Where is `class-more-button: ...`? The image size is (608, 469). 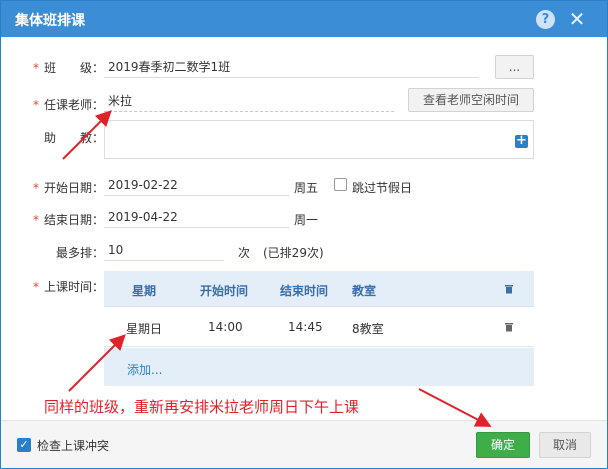 class-more-button: ... is located at coordinates (514, 67).